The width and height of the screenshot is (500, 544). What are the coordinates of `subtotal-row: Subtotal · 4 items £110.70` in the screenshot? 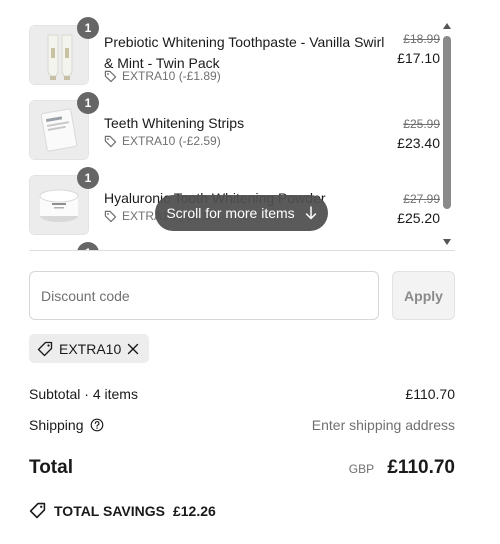 It's located at (242, 394).